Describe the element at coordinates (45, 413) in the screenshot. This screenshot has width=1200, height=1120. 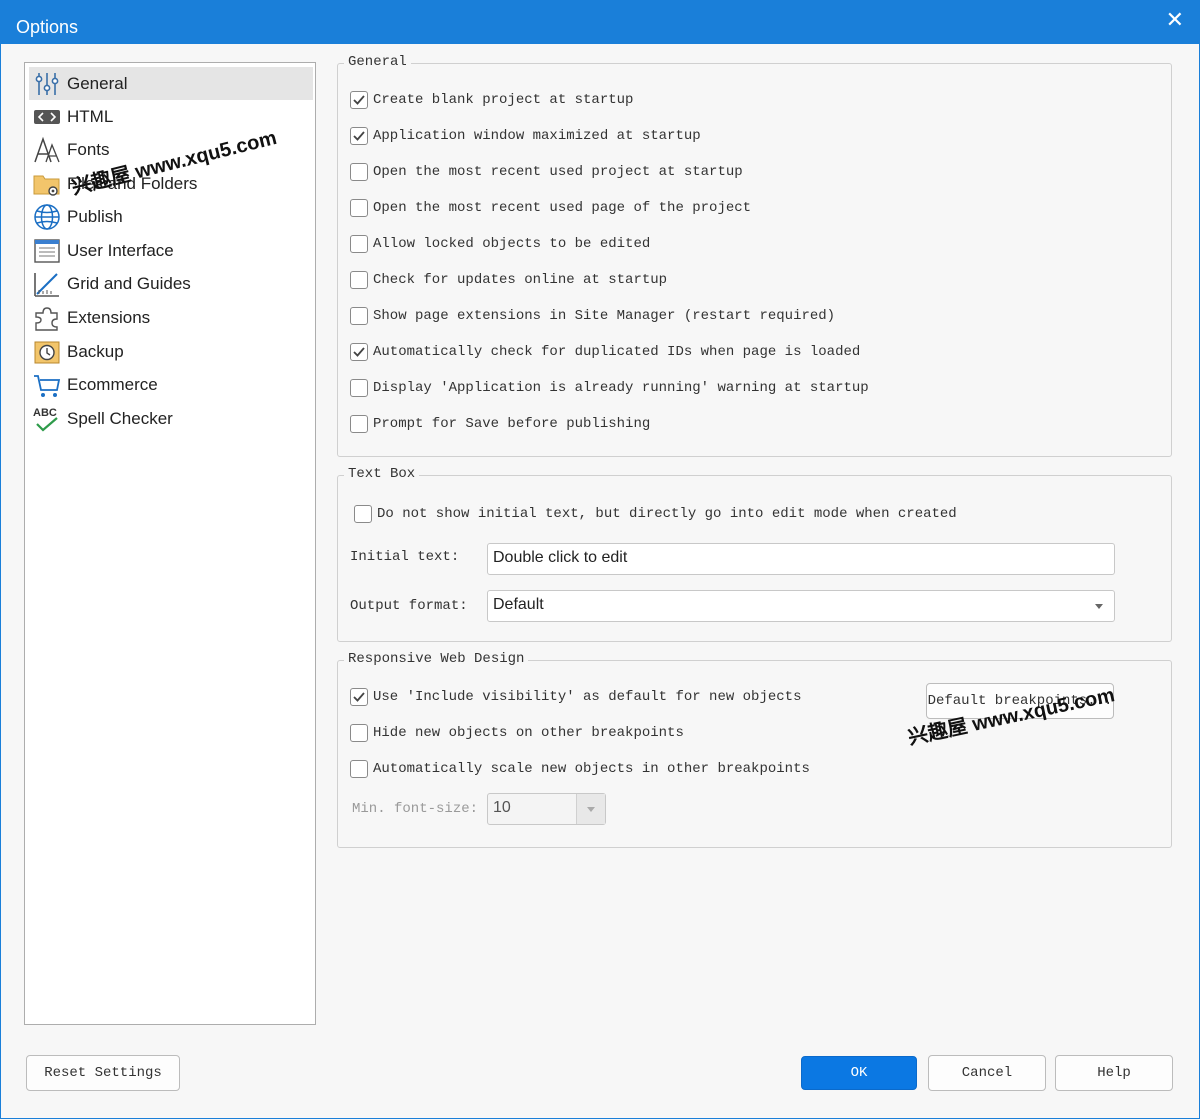
I see `abc-text: ABC` at that location.